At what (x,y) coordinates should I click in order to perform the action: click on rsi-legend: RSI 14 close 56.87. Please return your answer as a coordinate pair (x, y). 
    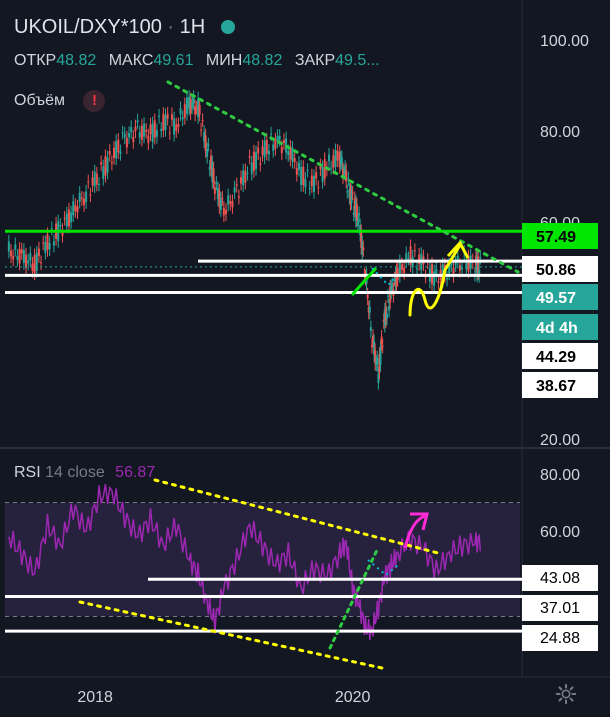
    Looking at the image, I should click on (84, 473).